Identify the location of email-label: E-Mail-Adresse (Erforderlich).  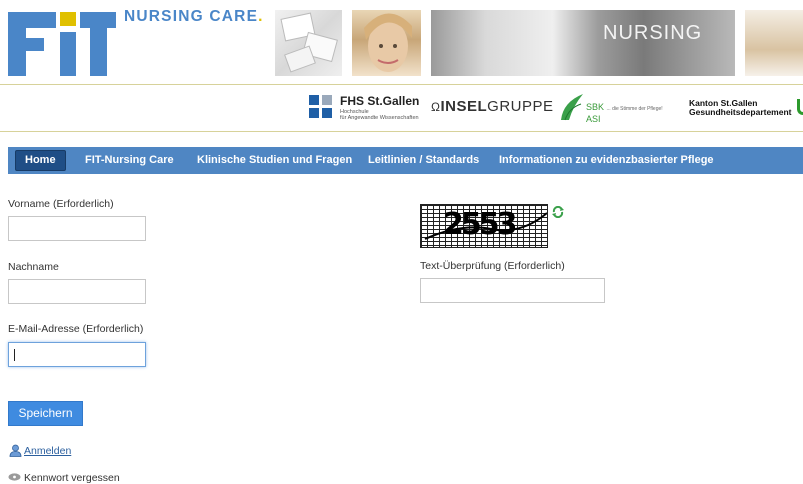
(76, 329).